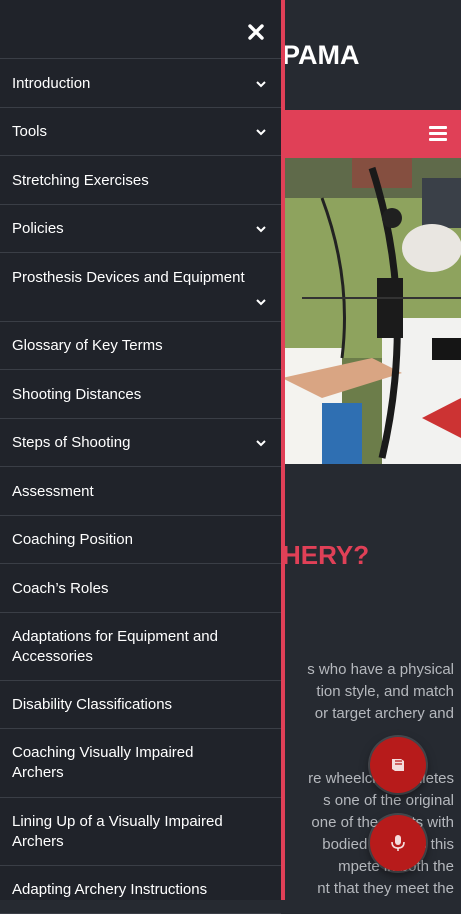  Describe the element at coordinates (128, 277) in the screenshot. I see `menu-item-label: Prosthesis Devices and Equipment` at that location.